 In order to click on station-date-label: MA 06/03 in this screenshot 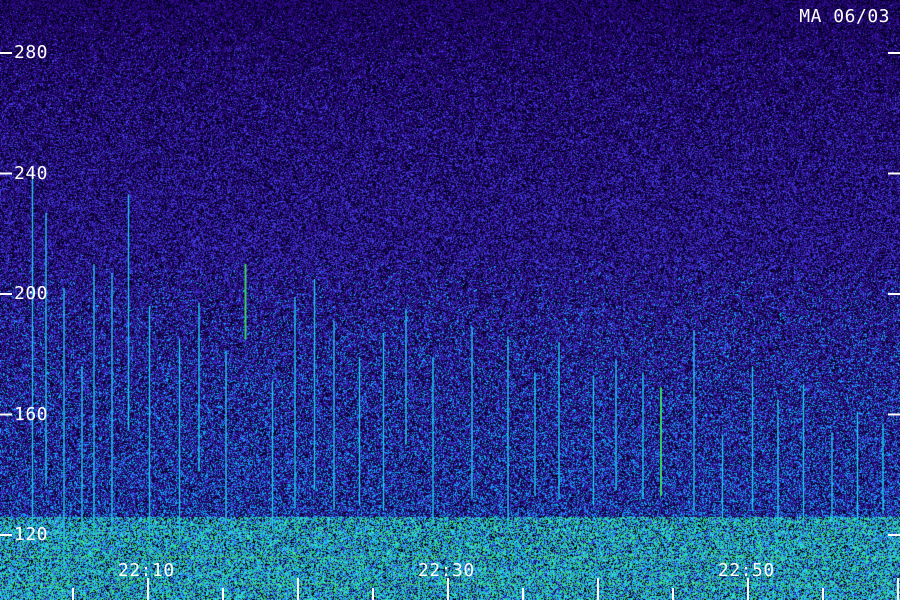, I will do `click(844, 16)`.